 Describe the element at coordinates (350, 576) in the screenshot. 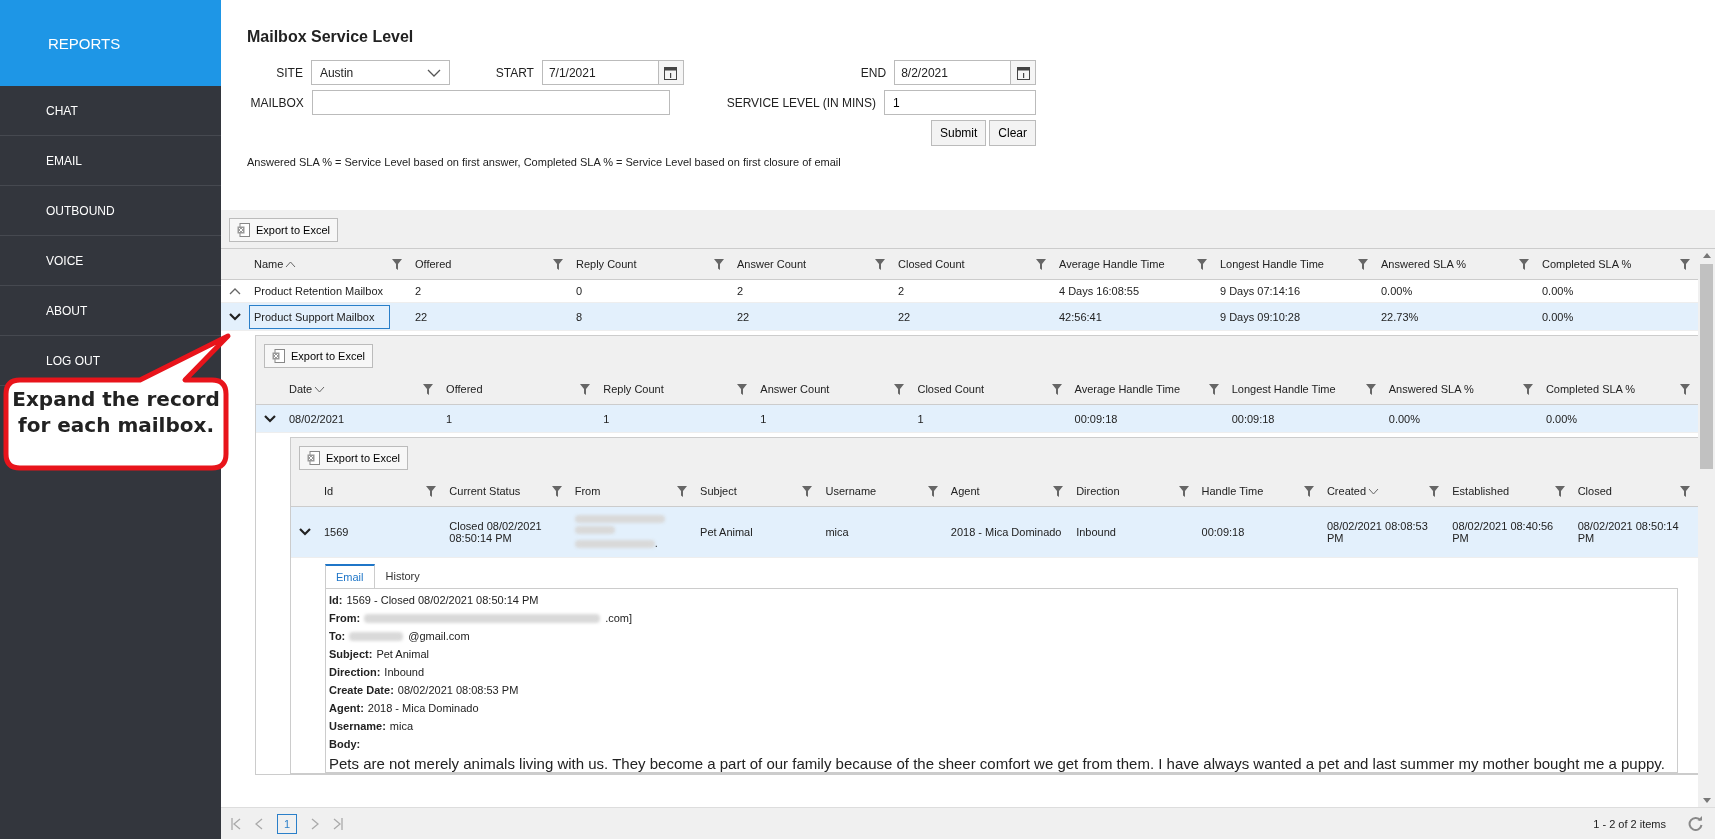

I see `tab: Email` at that location.